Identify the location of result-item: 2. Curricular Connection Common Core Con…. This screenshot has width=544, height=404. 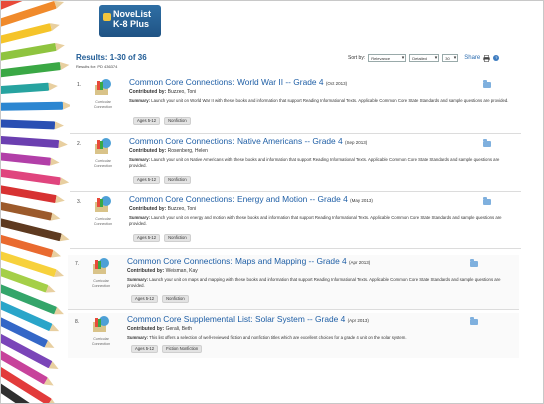
(295, 163).